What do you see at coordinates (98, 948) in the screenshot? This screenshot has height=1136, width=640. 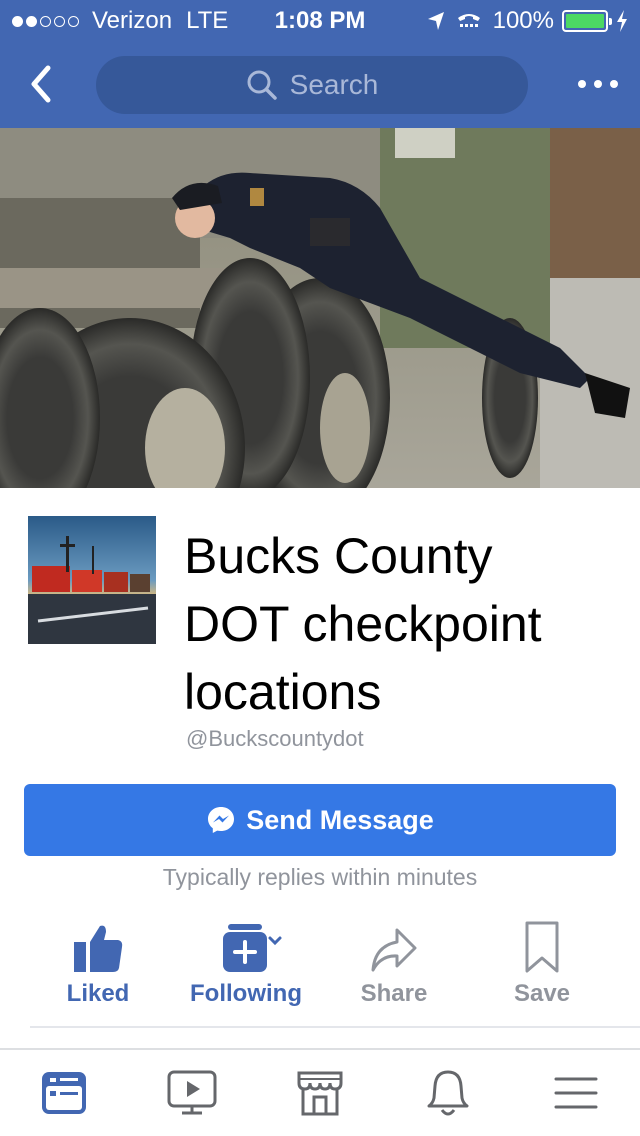 I see `thumbs-up-icon` at bounding box center [98, 948].